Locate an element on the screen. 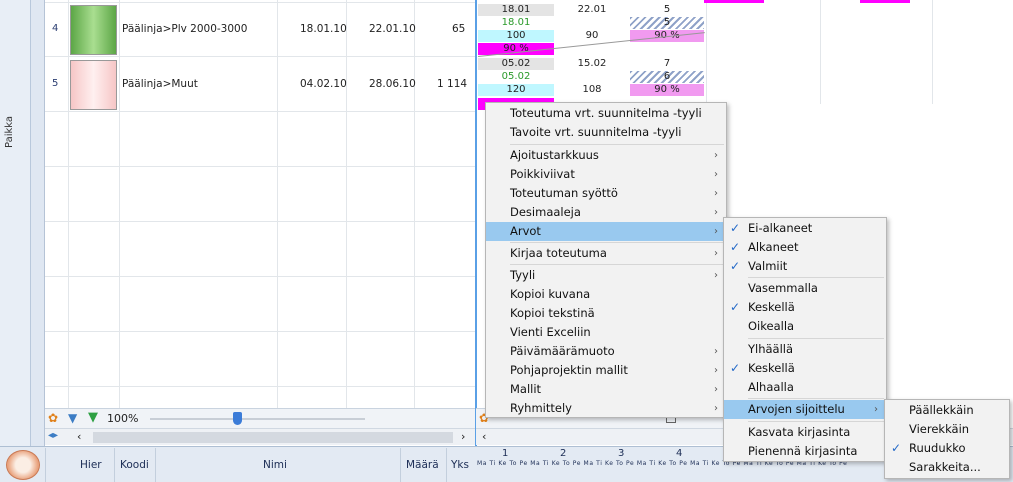  menu-item-arvojen-sijoittelu: Arvojen sijoittelu › is located at coordinates (805, 409).